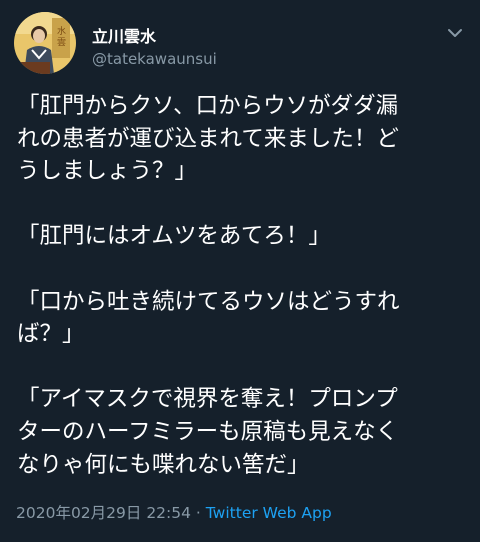 The height and width of the screenshot is (542, 480). I want to click on tweet-meta: 2020年02月29日 22:54 · Twitter Web App, so click(174, 512).